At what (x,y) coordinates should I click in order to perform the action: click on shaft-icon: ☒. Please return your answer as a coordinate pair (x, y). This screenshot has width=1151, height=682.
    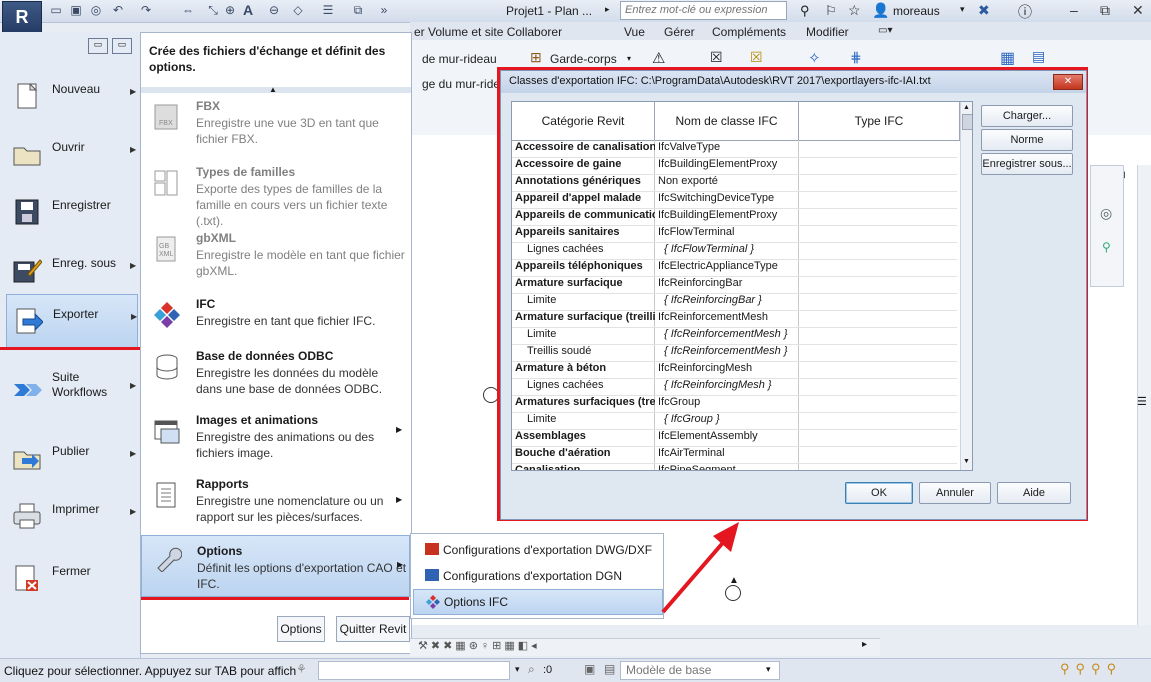
    Looking at the image, I should click on (756, 57).